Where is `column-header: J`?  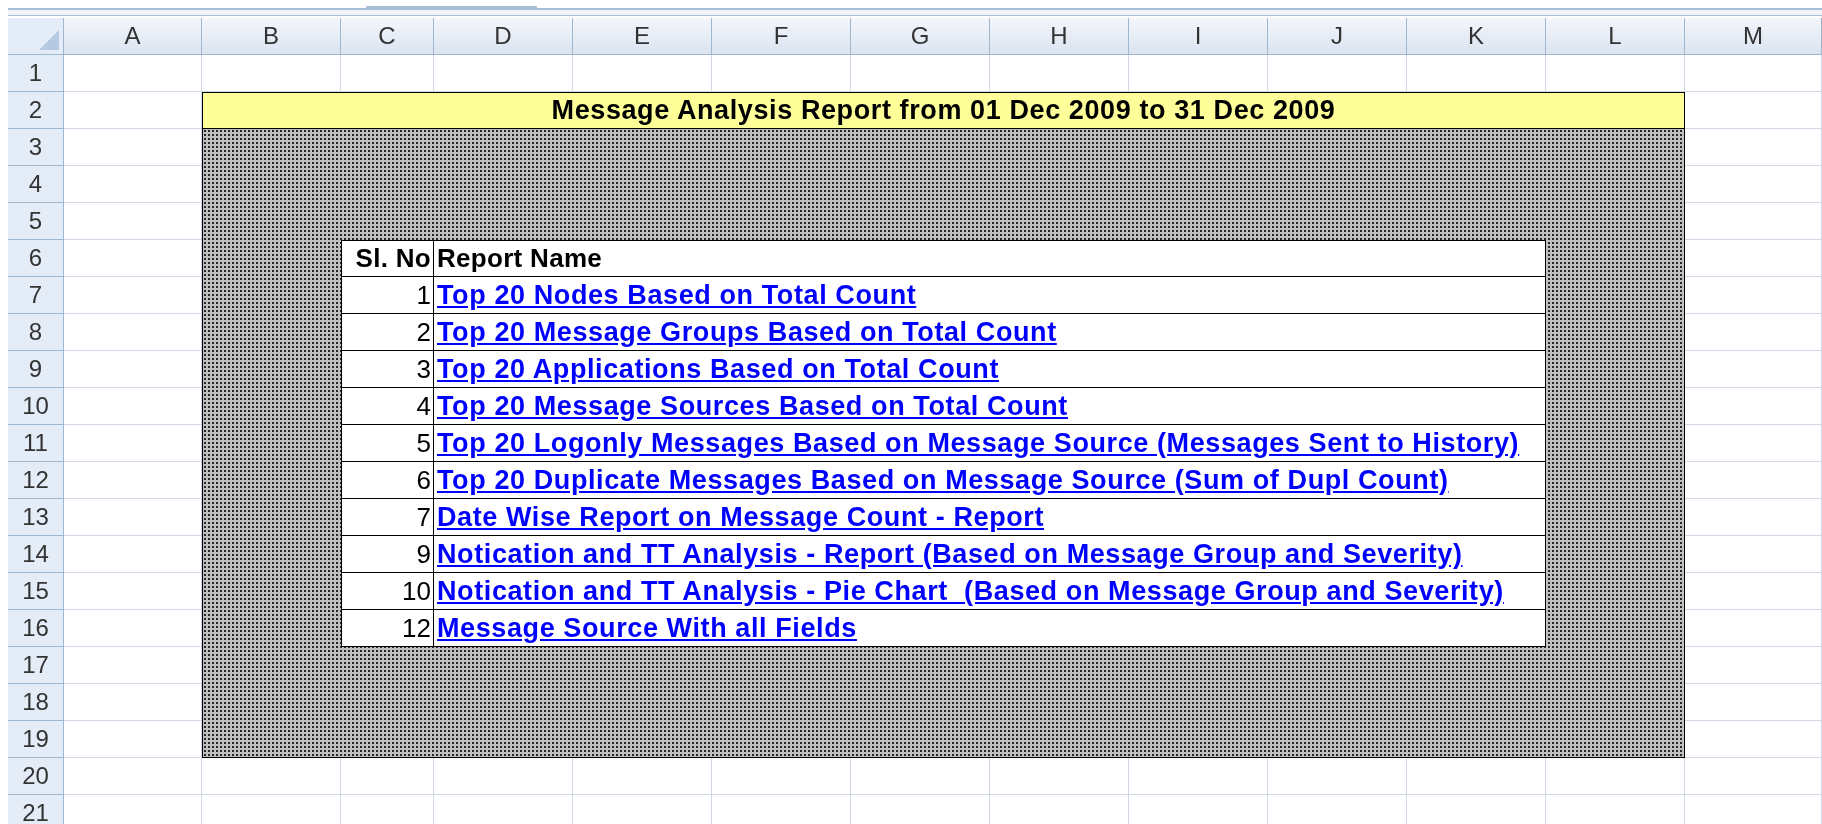
column-header: J is located at coordinates (1337, 36).